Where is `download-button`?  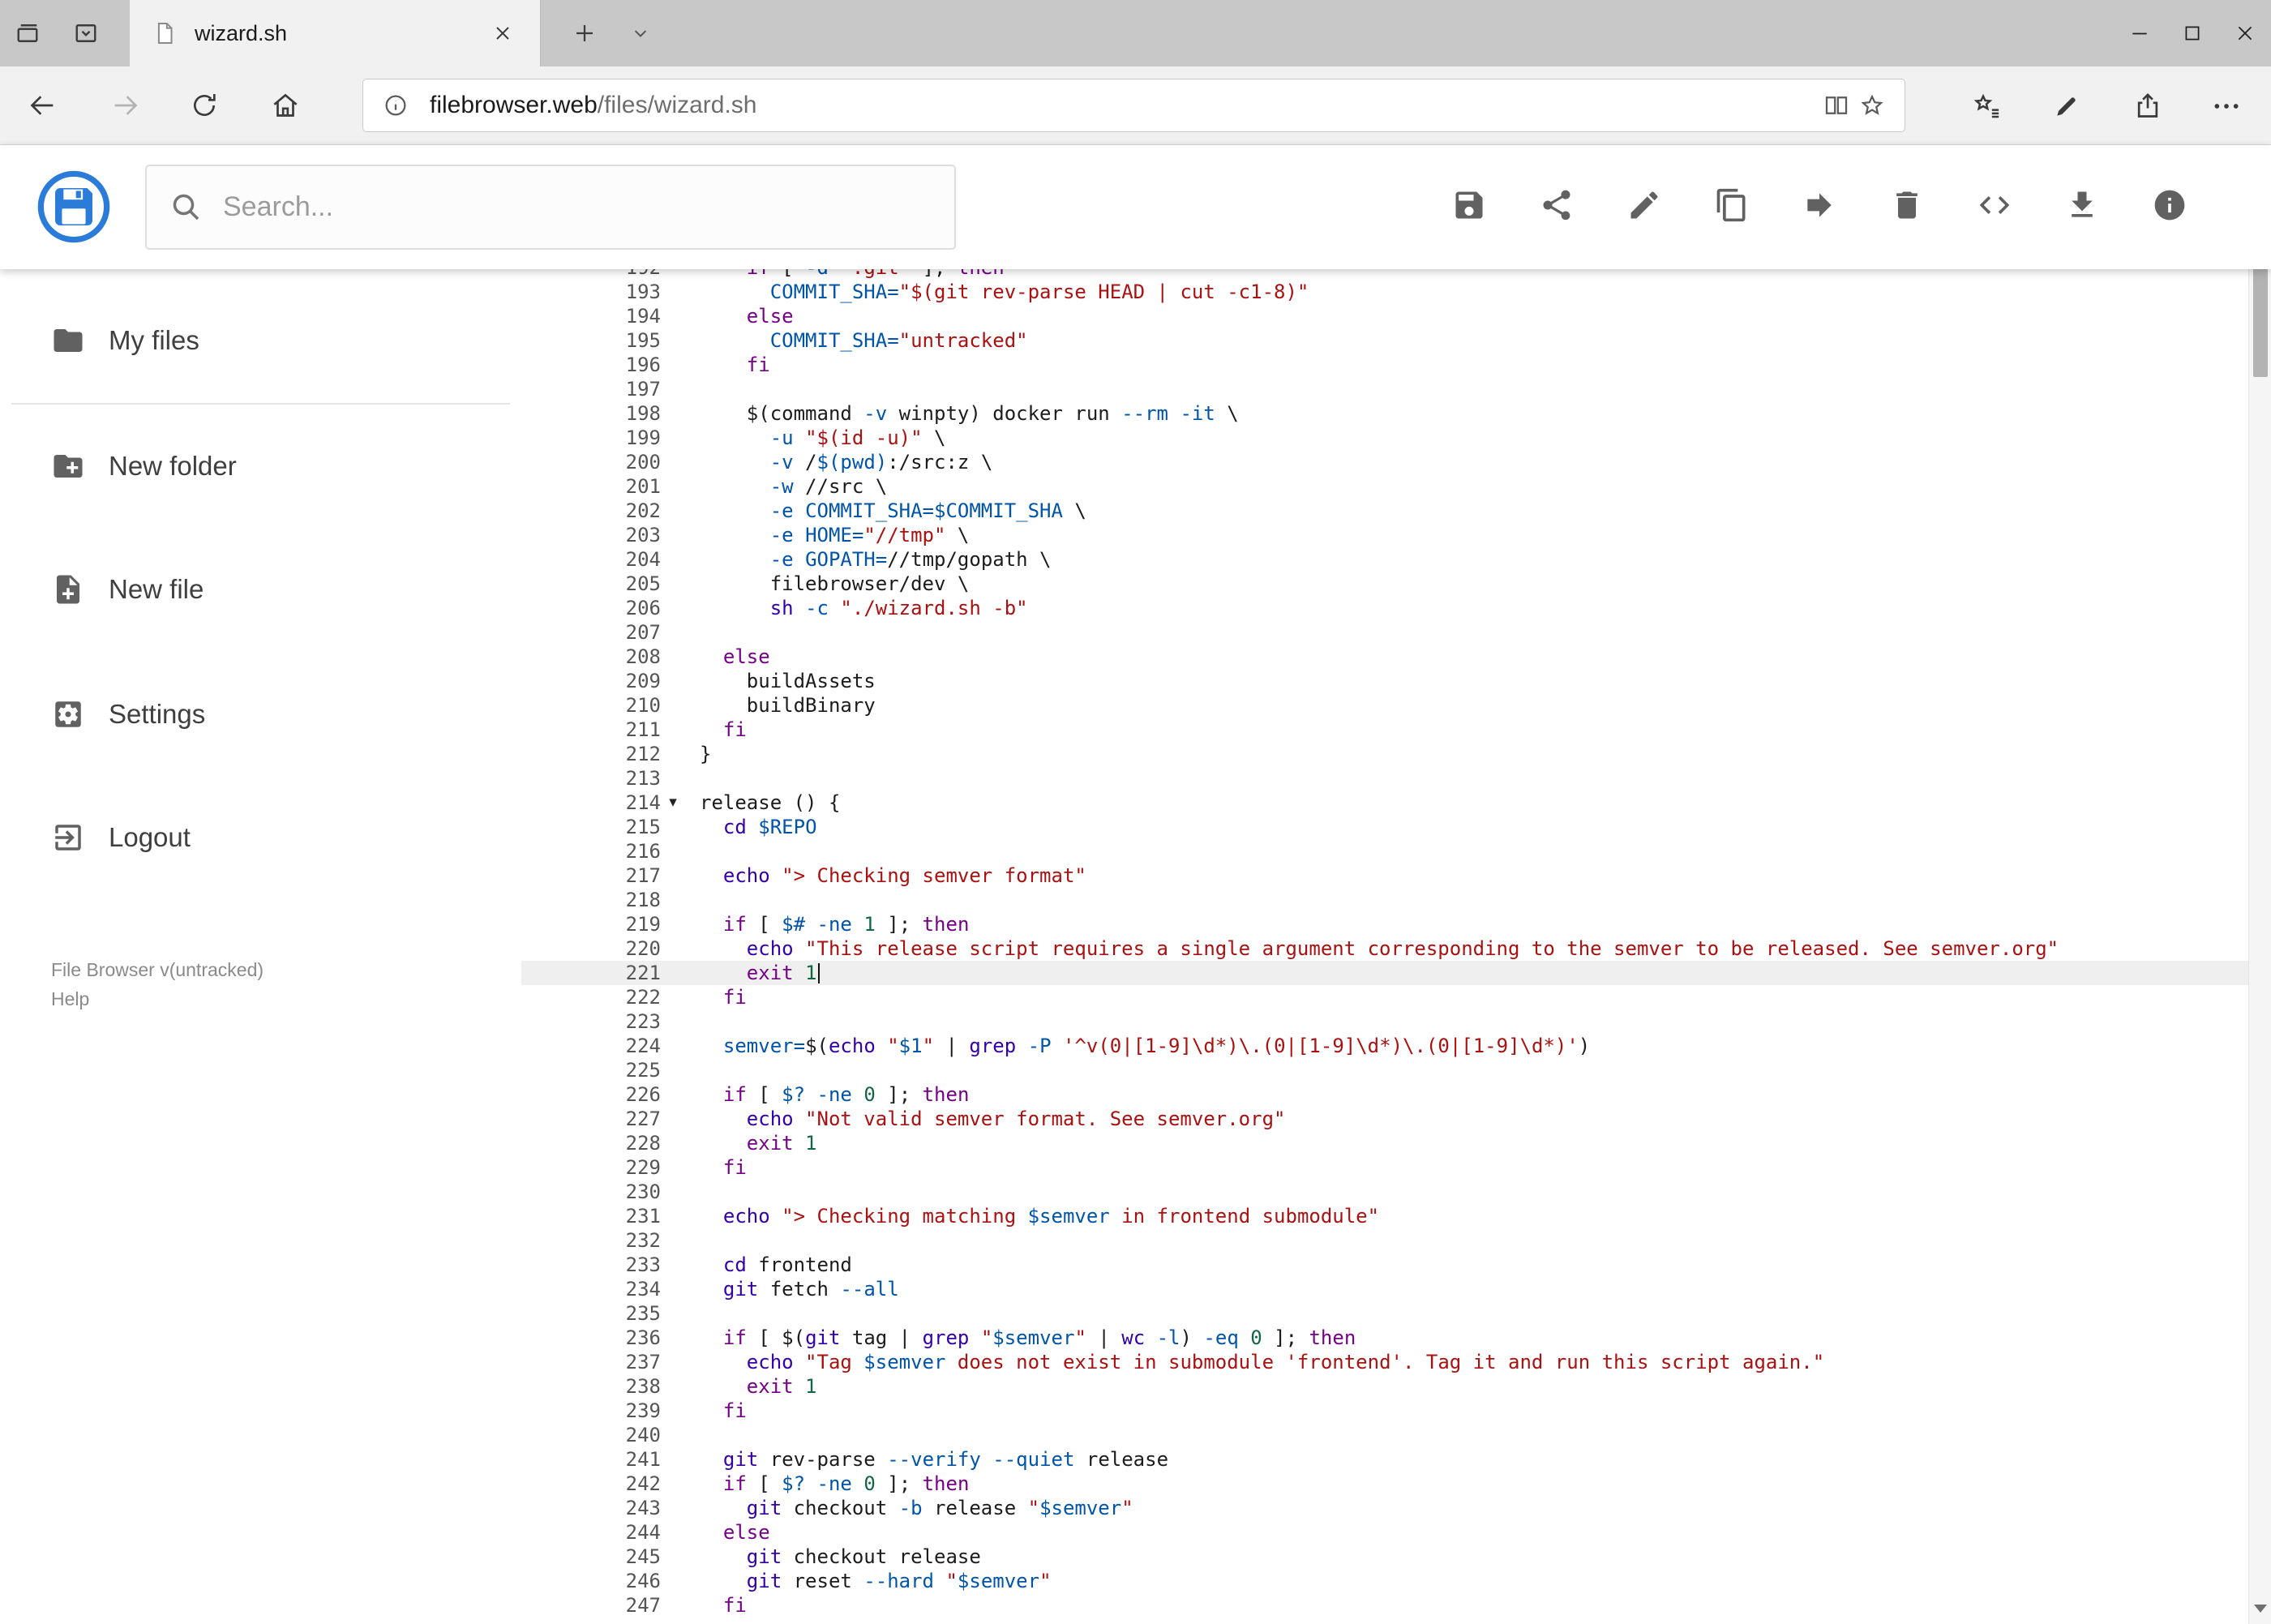
download-button is located at coordinates (2082, 205).